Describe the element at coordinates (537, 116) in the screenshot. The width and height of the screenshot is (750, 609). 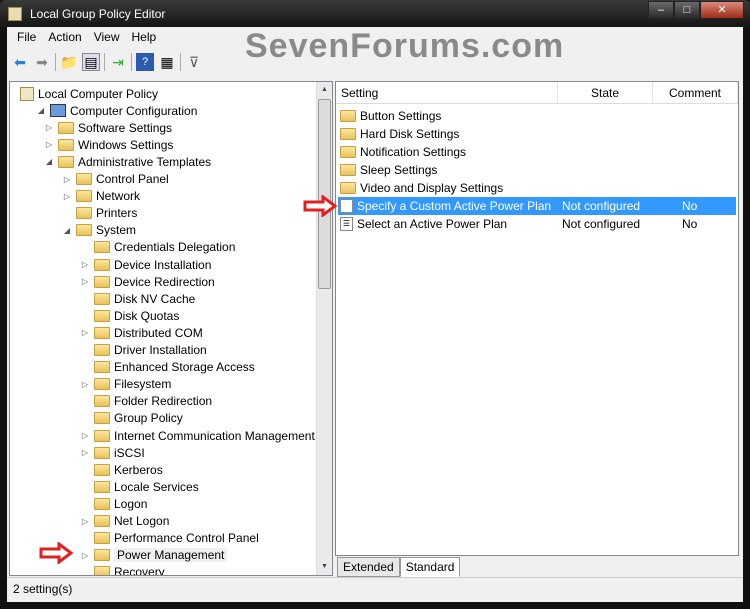
I see `list-row: Button Settings` at that location.